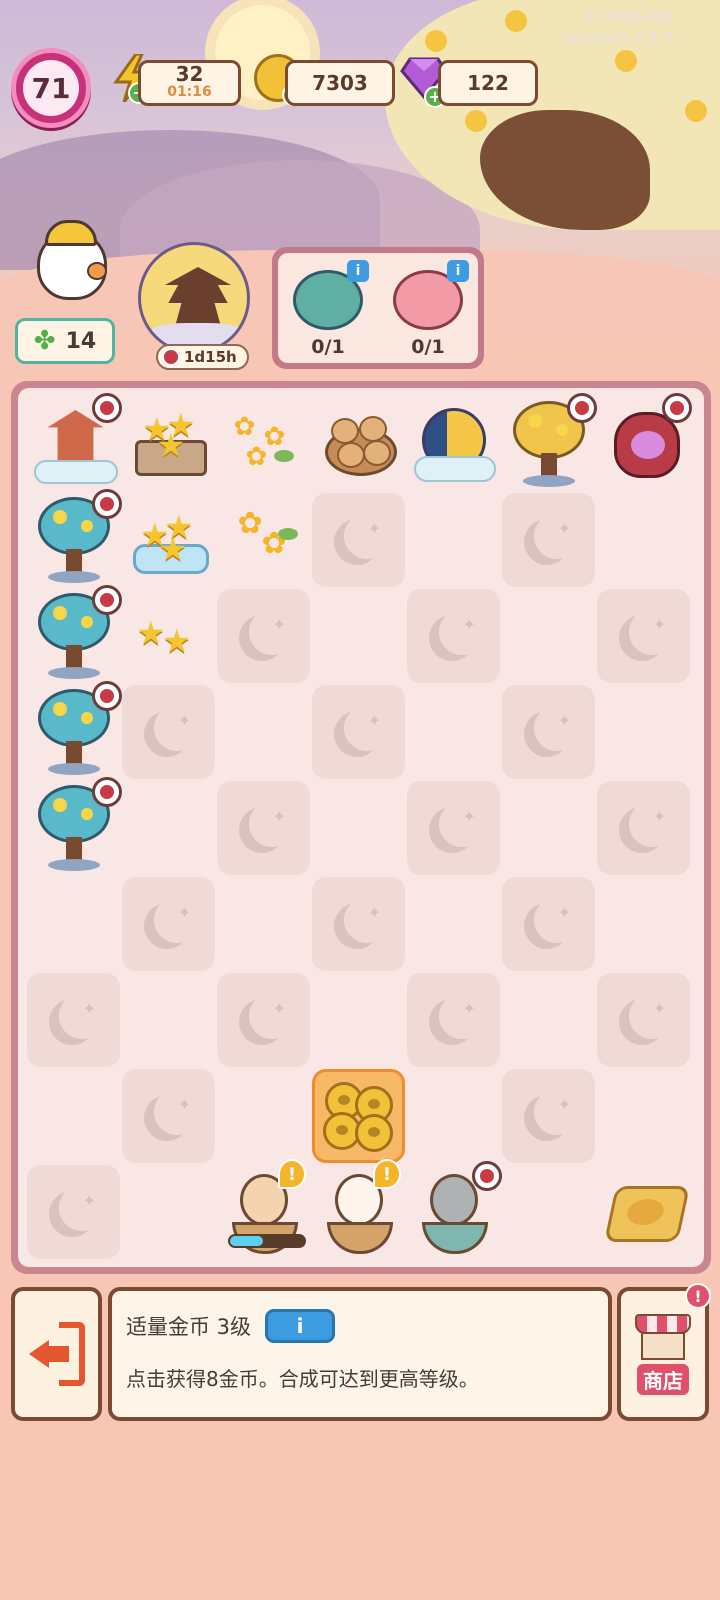 This screenshot has width=720, height=1600. I want to click on osmanthus-branch-item: ✿ ✿ ✿, so click(264, 444).